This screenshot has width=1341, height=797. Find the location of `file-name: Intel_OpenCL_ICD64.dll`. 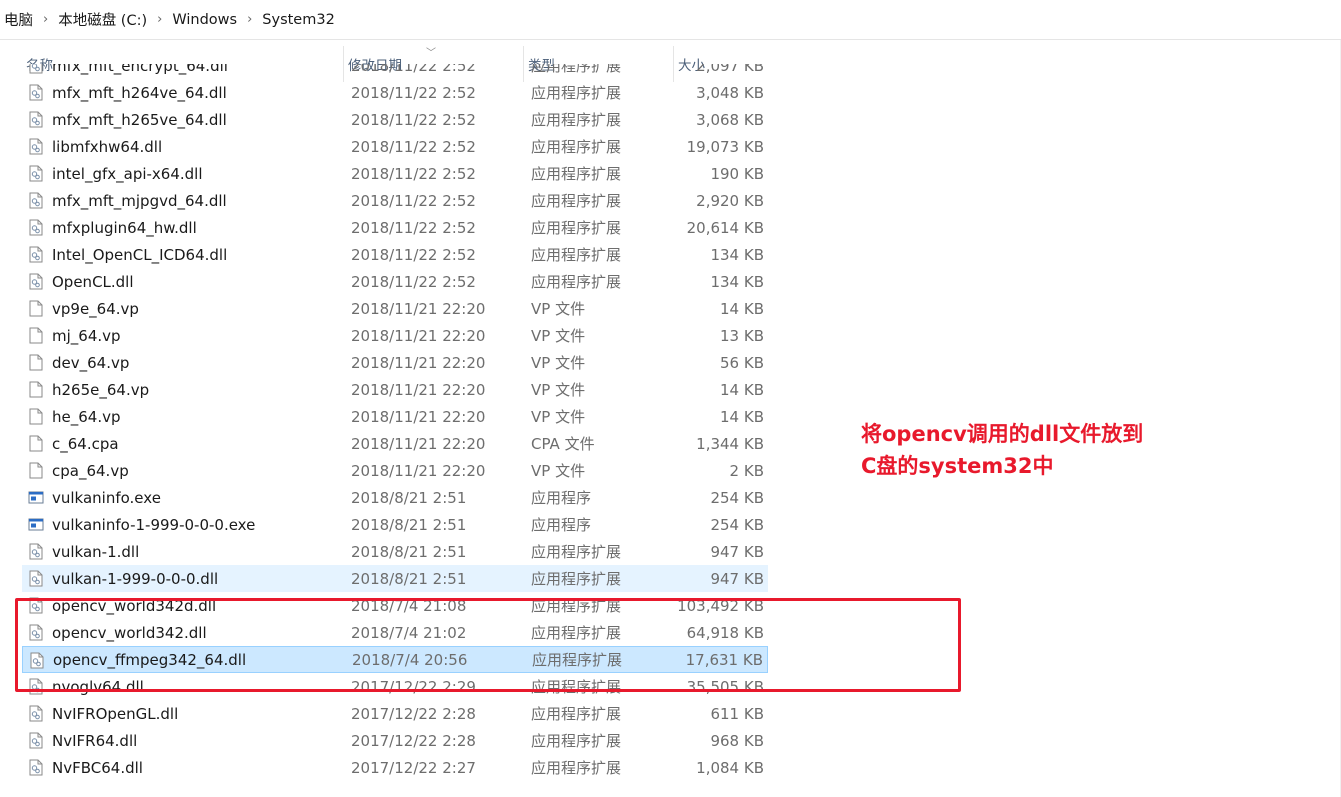

file-name: Intel_OpenCL_ICD64.dll is located at coordinates (140, 254).